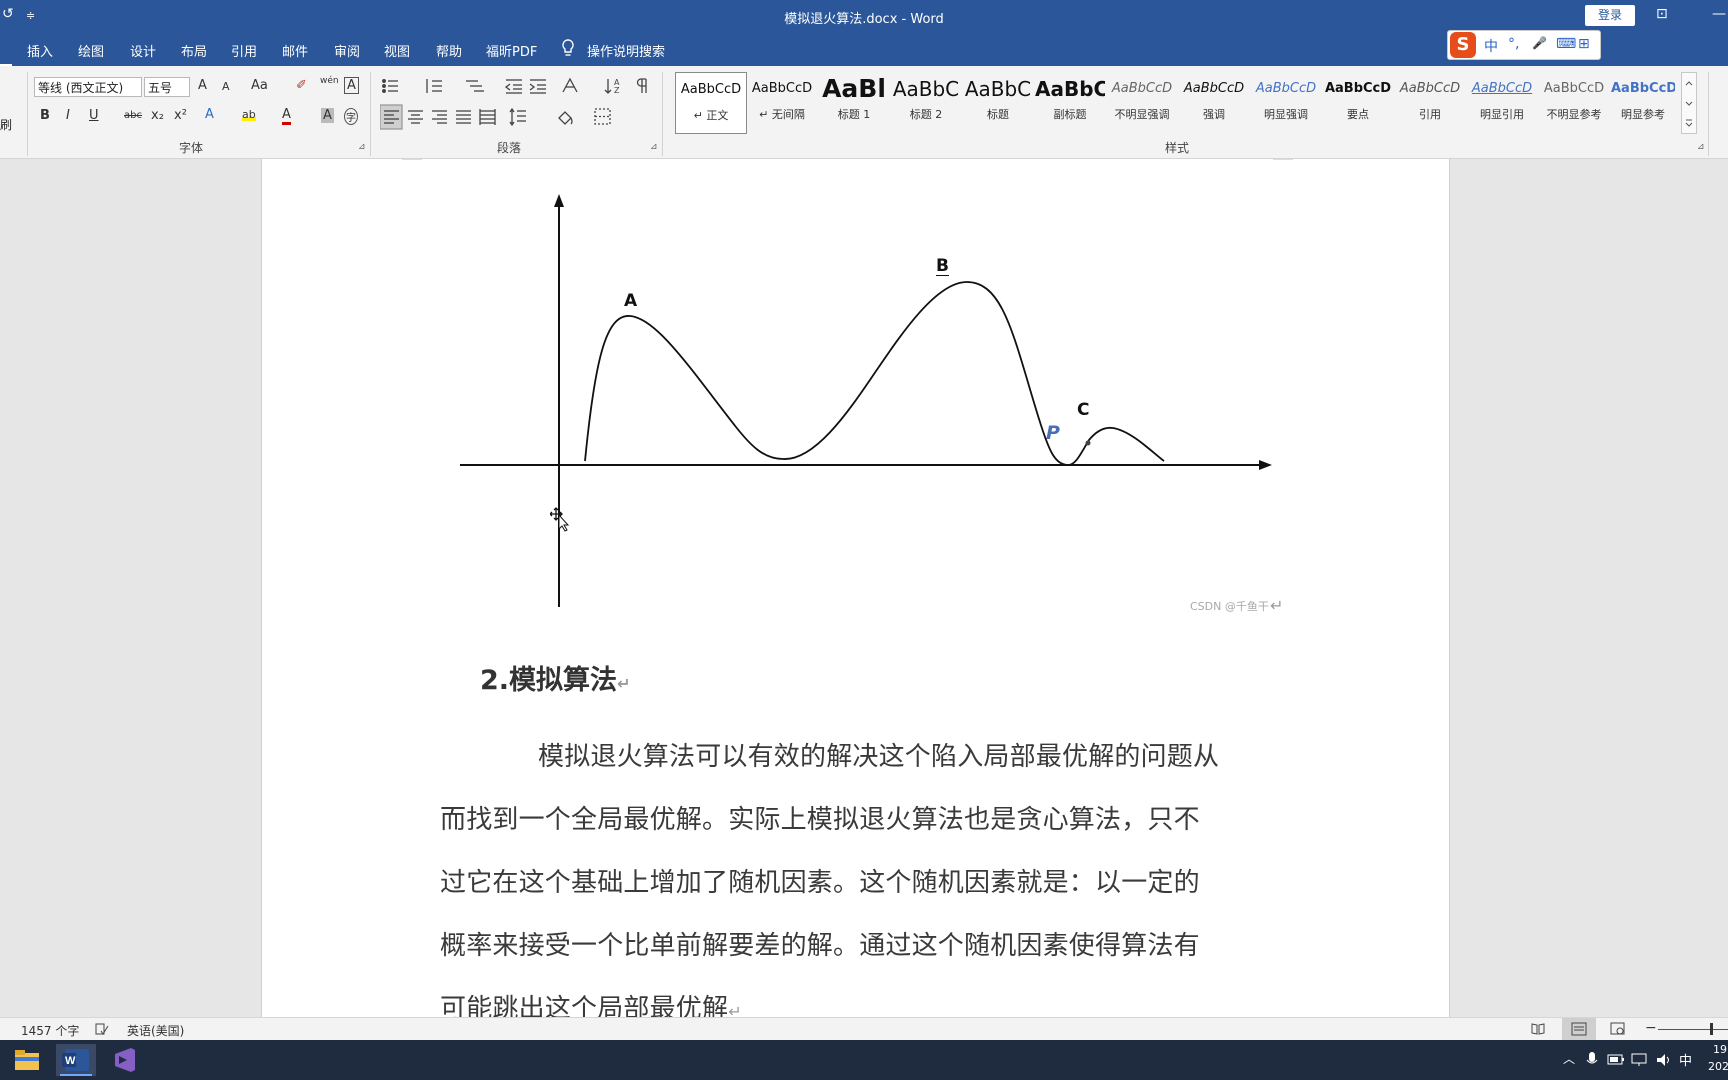 The image size is (1728, 1080). What do you see at coordinates (351, 85) in the screenshot?
I see `character-border-button: A` at bounding box center [351, 85].